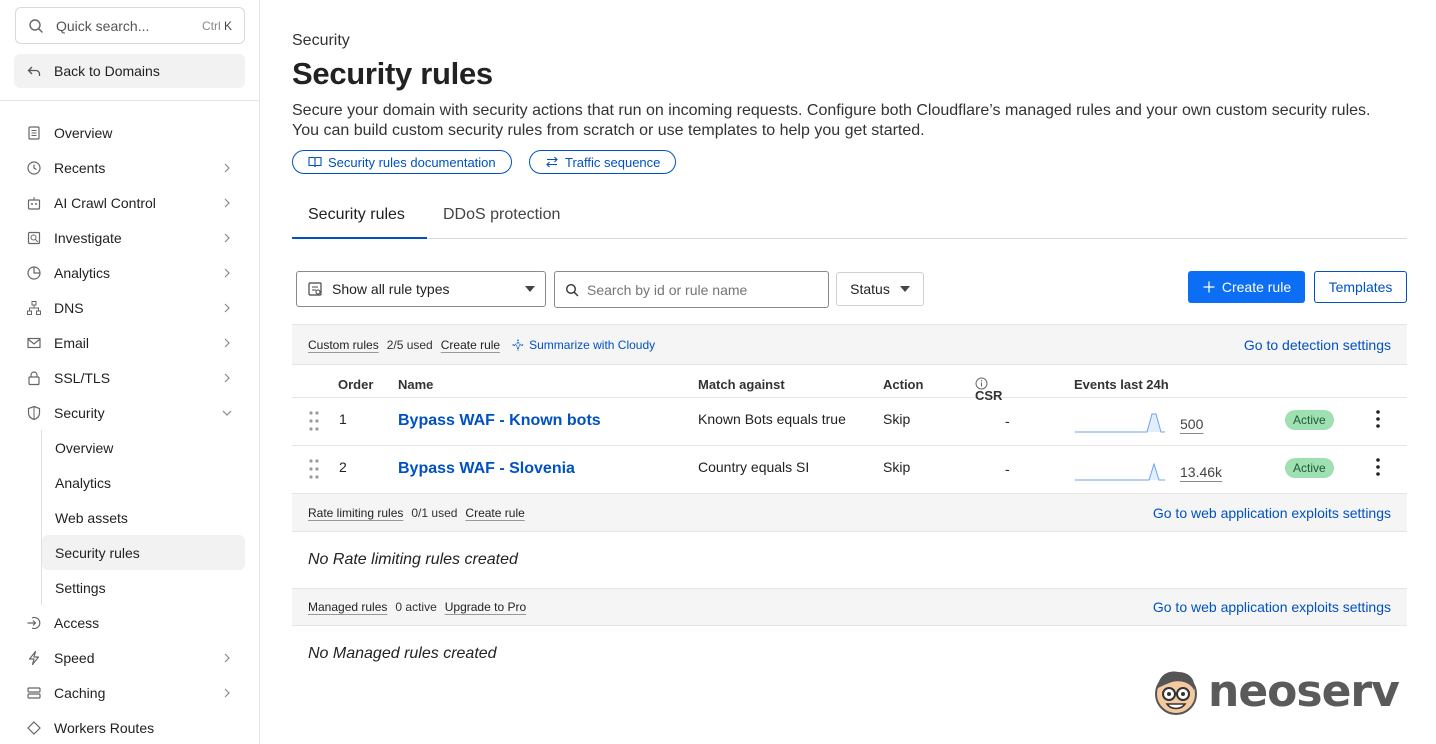  Describe the element at coordinates (104, 727) in the screenshot. I see `sidebar-item-label: Workers Routes` at that location.